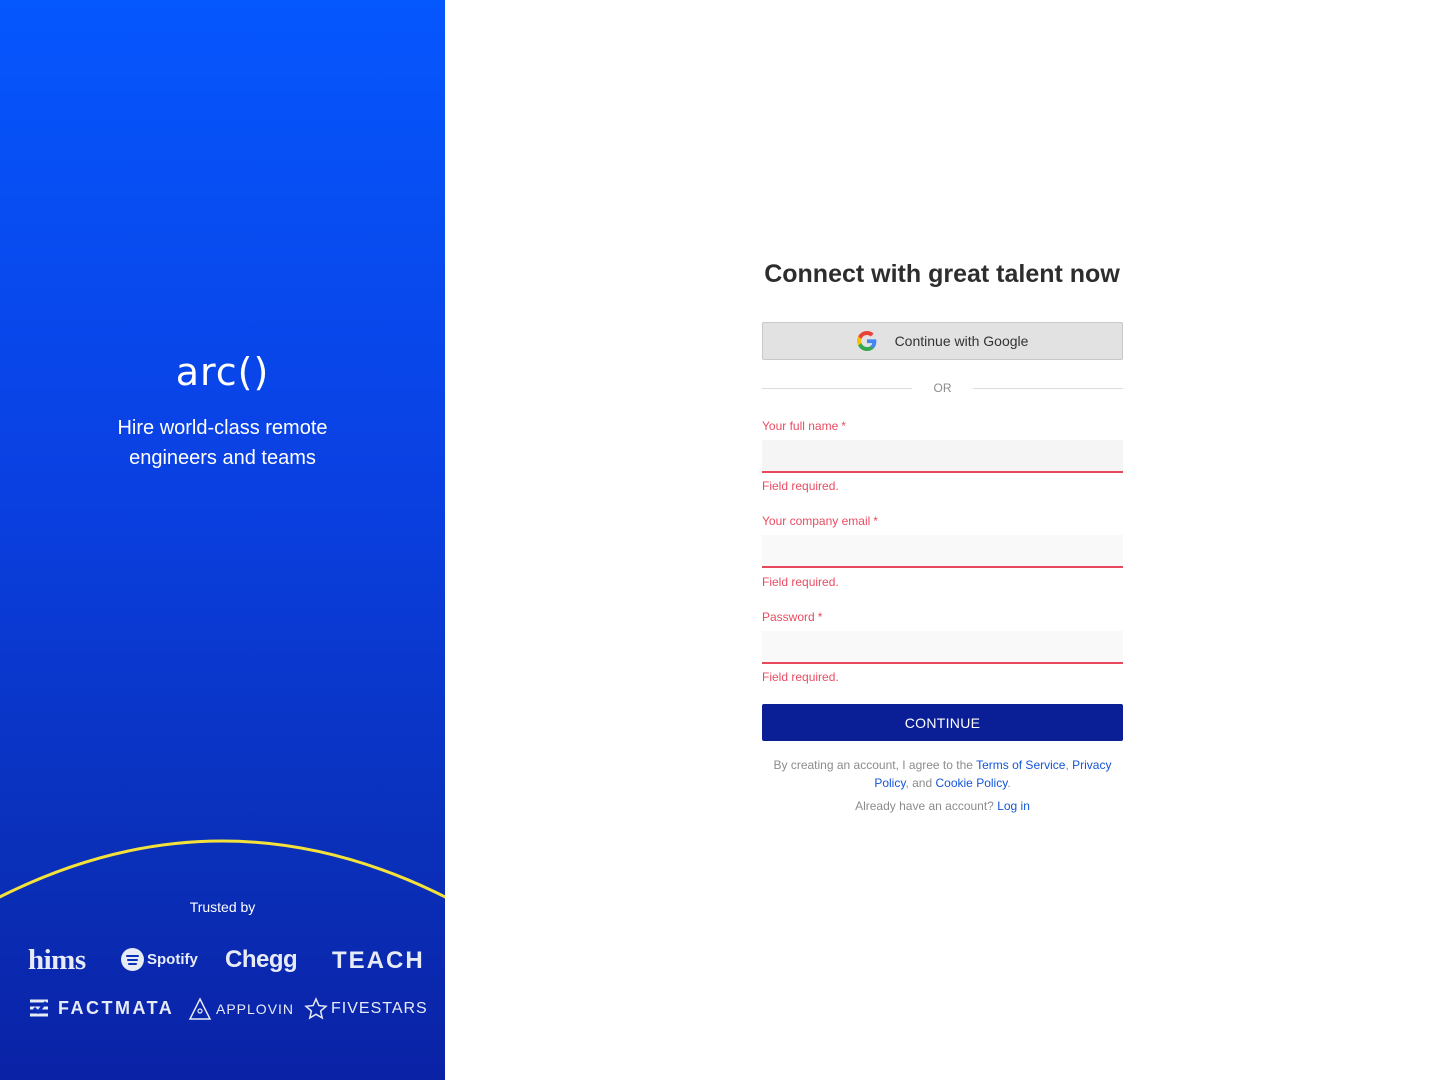 This screenshot has width=1440, height=1080. I want to click on full-name-error: Field required., so click(800, 486).